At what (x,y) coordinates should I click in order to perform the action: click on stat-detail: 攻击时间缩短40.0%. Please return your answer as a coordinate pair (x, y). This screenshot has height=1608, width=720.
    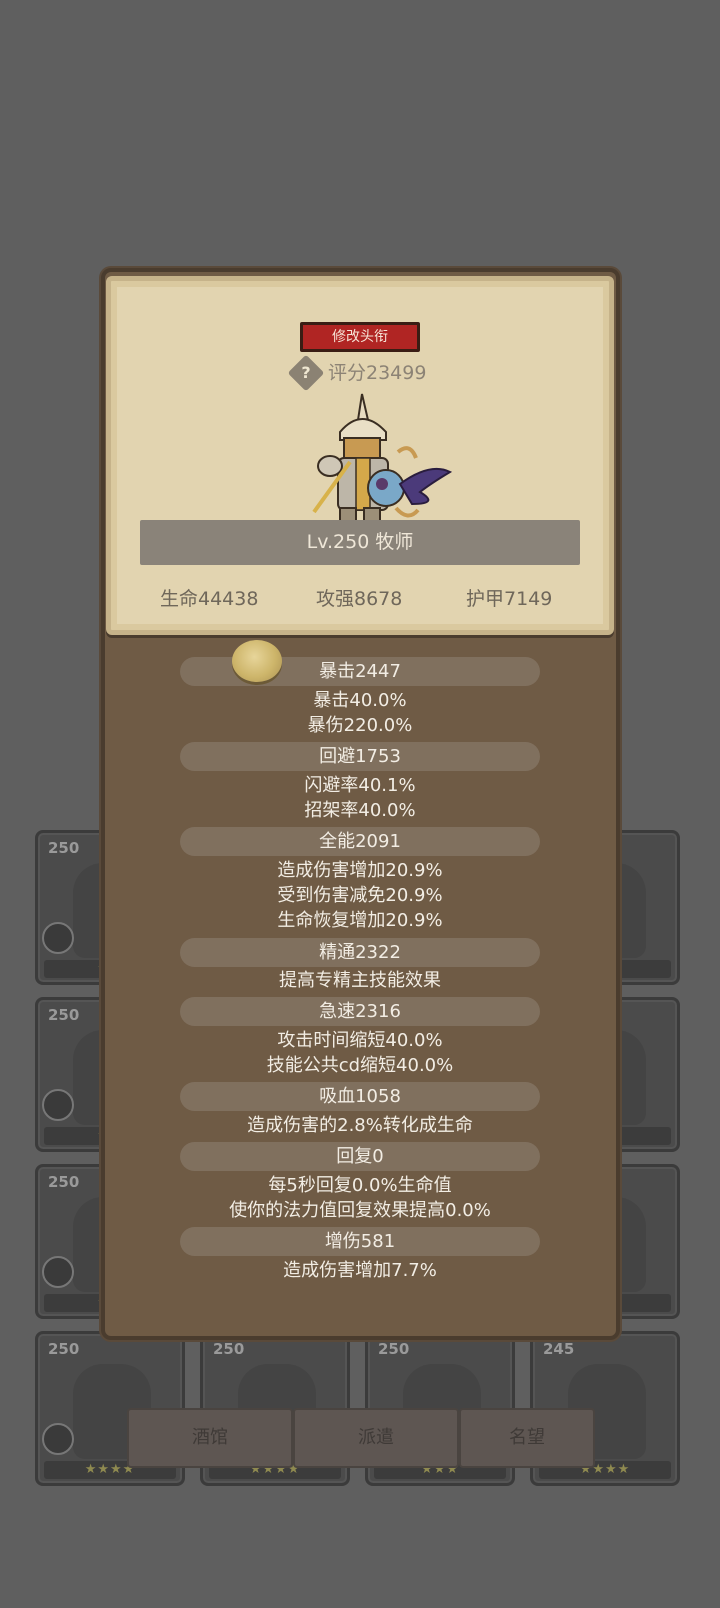
    Looking at the image, I should click on (360, 1040).